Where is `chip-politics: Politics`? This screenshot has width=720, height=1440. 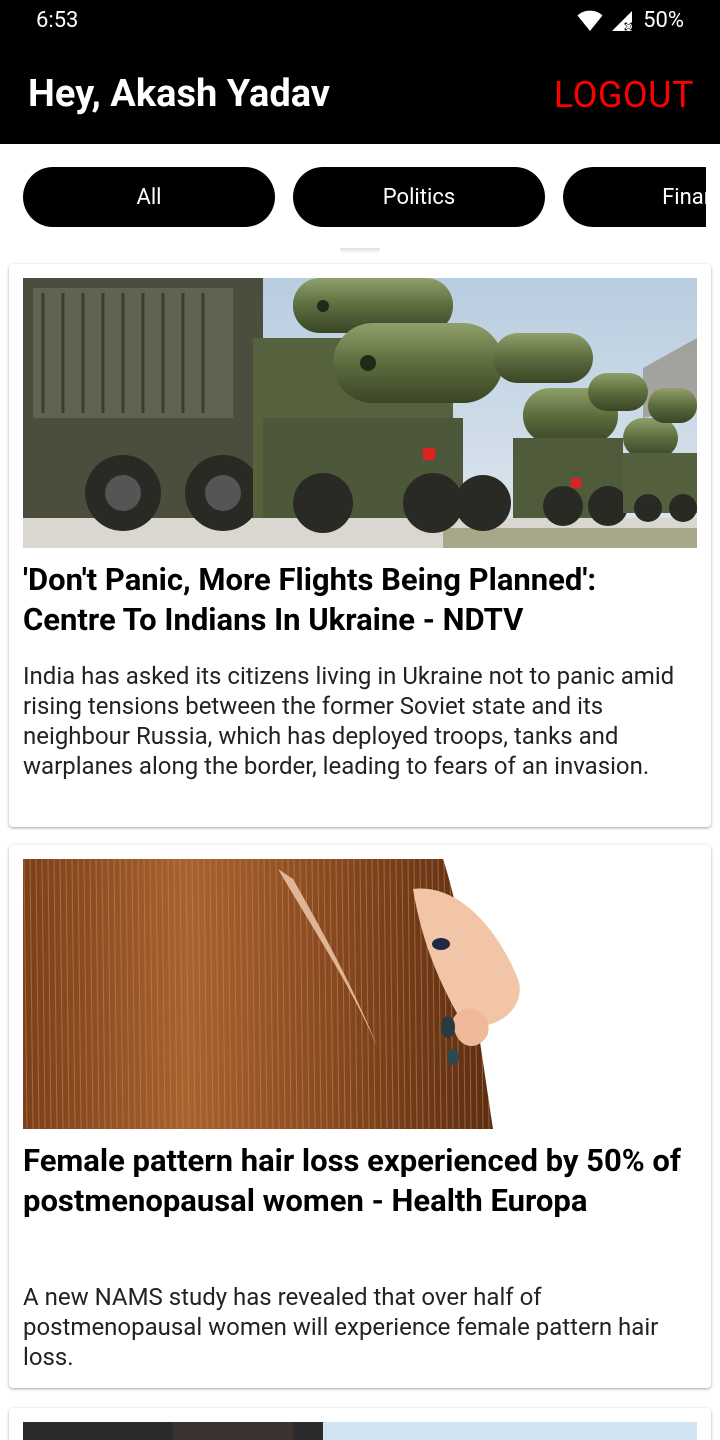 chip-politics: Politics is located at coordinates (419, 197).